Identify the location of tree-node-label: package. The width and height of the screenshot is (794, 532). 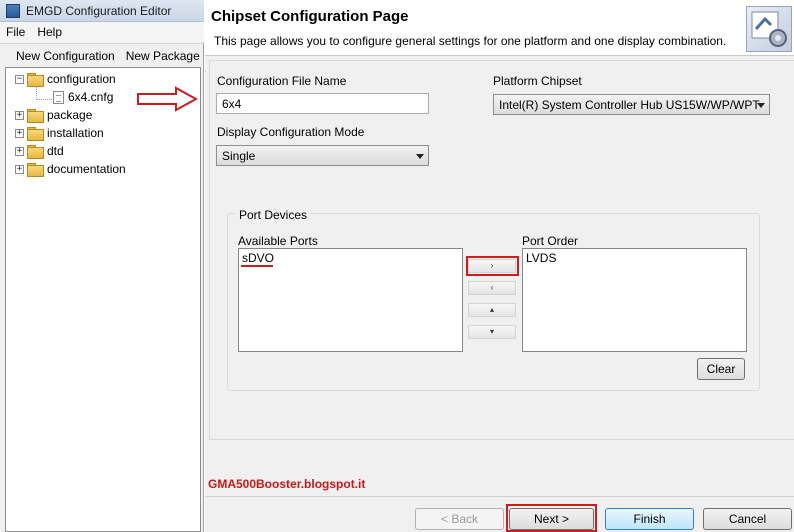
(70, 115).